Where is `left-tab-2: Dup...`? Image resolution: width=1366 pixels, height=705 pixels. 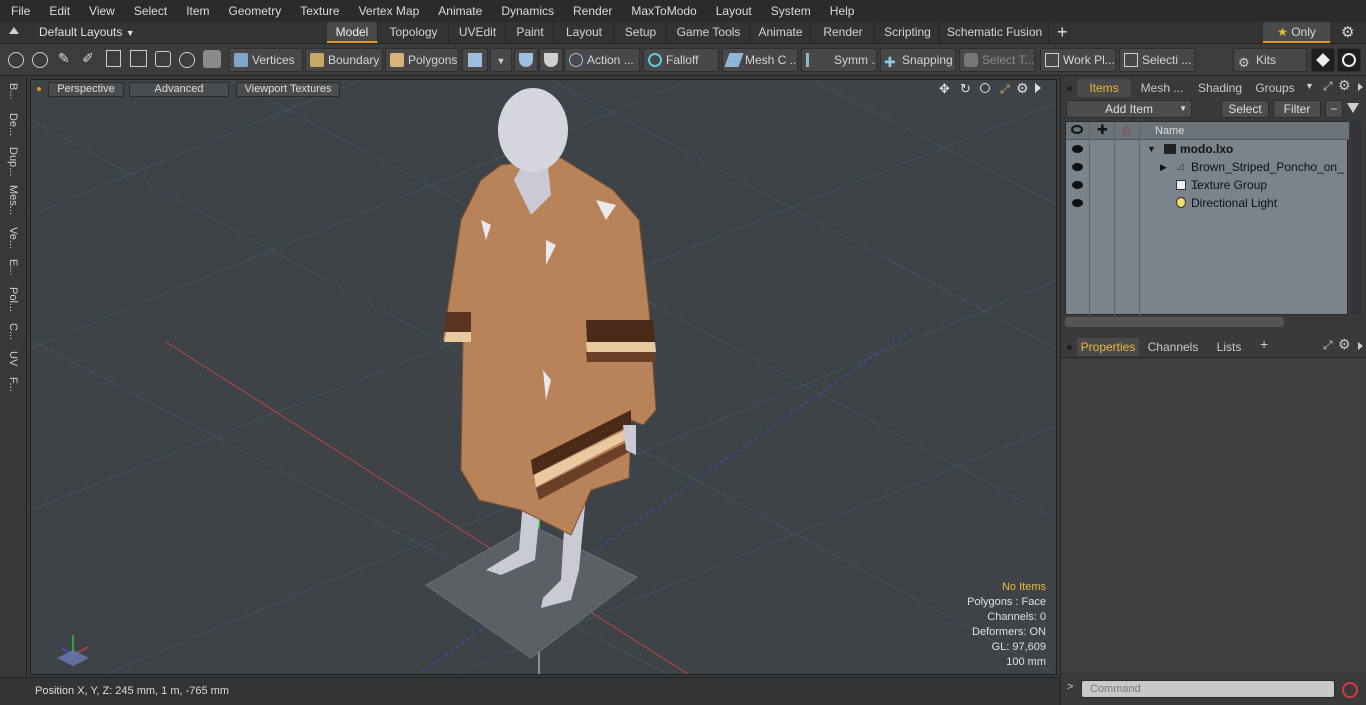
left-tab-2: Dup... is located at coordinates (13, 161).